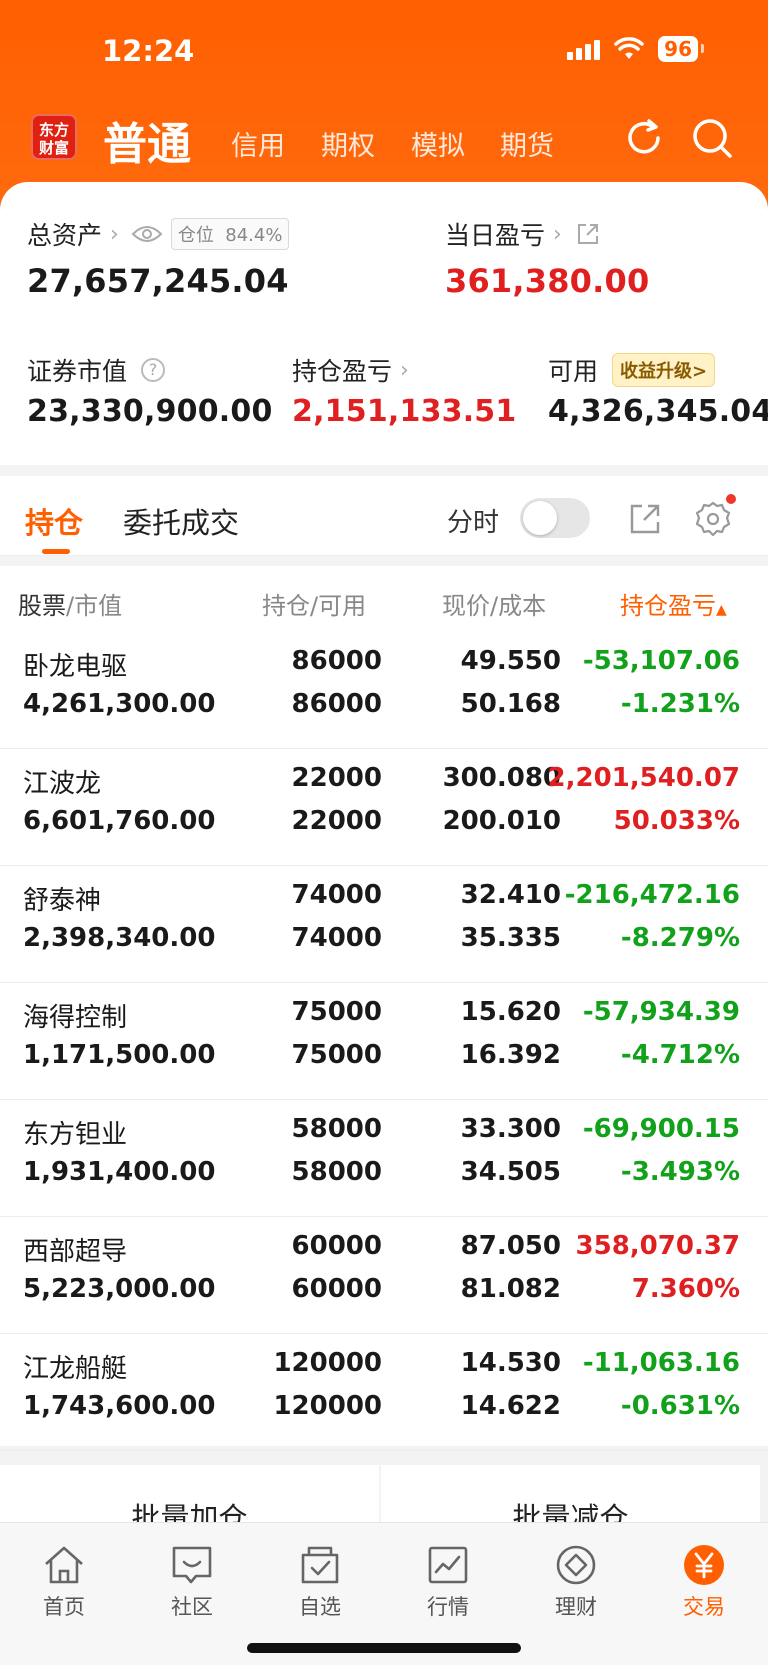 The image size is (768, 1665). Describe the element at coordinates (119, 1289) in the screenshot. I see `market-value: 5,223,000.00` at that location.